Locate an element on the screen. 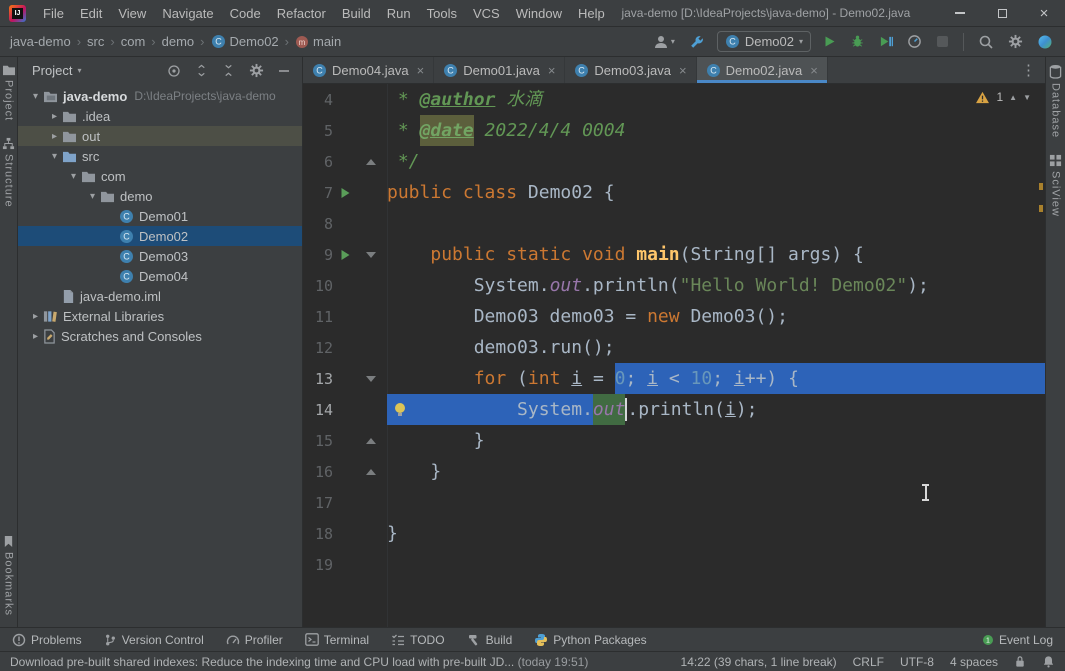 Image resolution: width=1065 pixels, height=671 pixels. caret-position-widget: 14:22 (39 chars, 1 line break) is located at coordinates (759, 662).